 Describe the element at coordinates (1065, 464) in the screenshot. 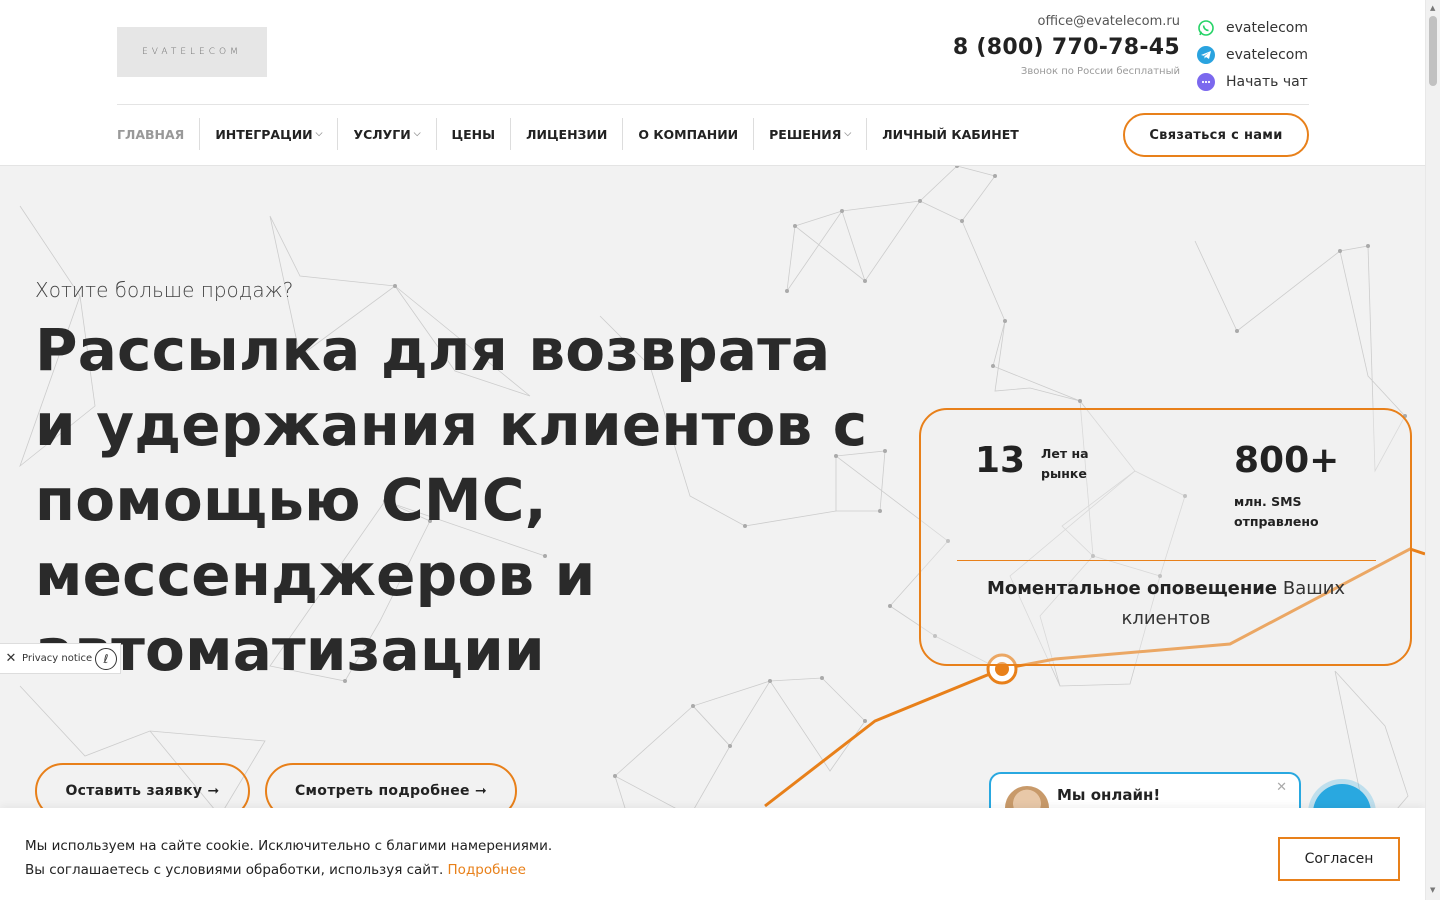

I see `years-label: Лет на рынке` at that location.